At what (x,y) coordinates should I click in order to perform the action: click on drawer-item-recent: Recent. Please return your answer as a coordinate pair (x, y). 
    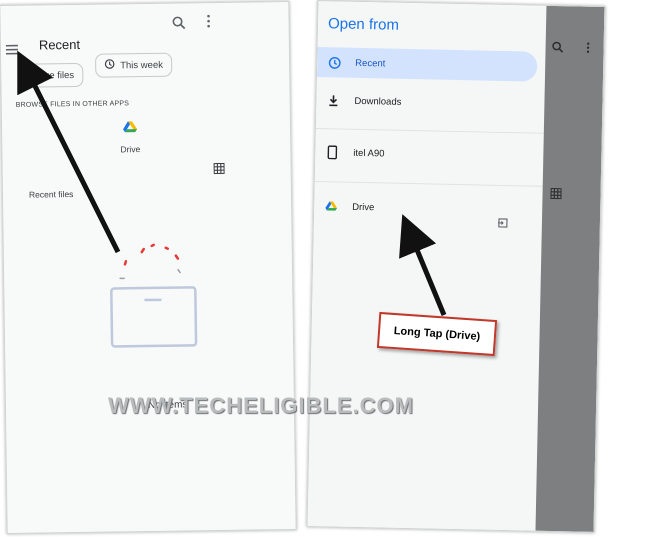
    Looking at the image, I should click on (427, 64).